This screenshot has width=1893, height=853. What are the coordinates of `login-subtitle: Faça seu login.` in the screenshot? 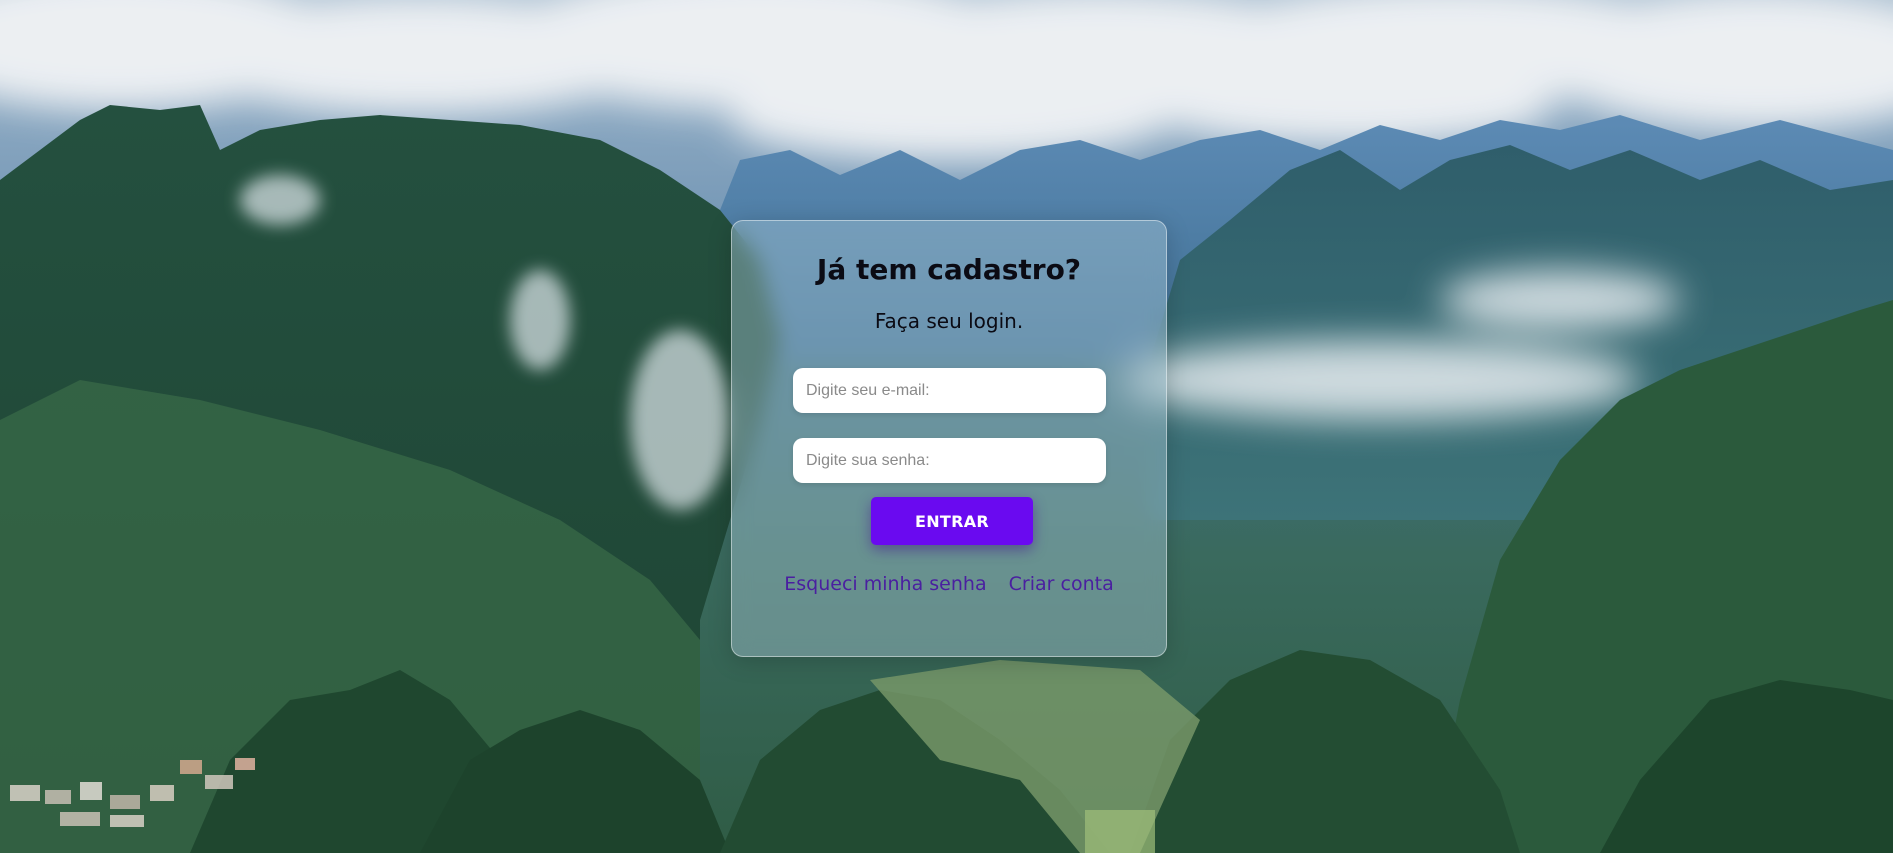 It's located at (949, 321).